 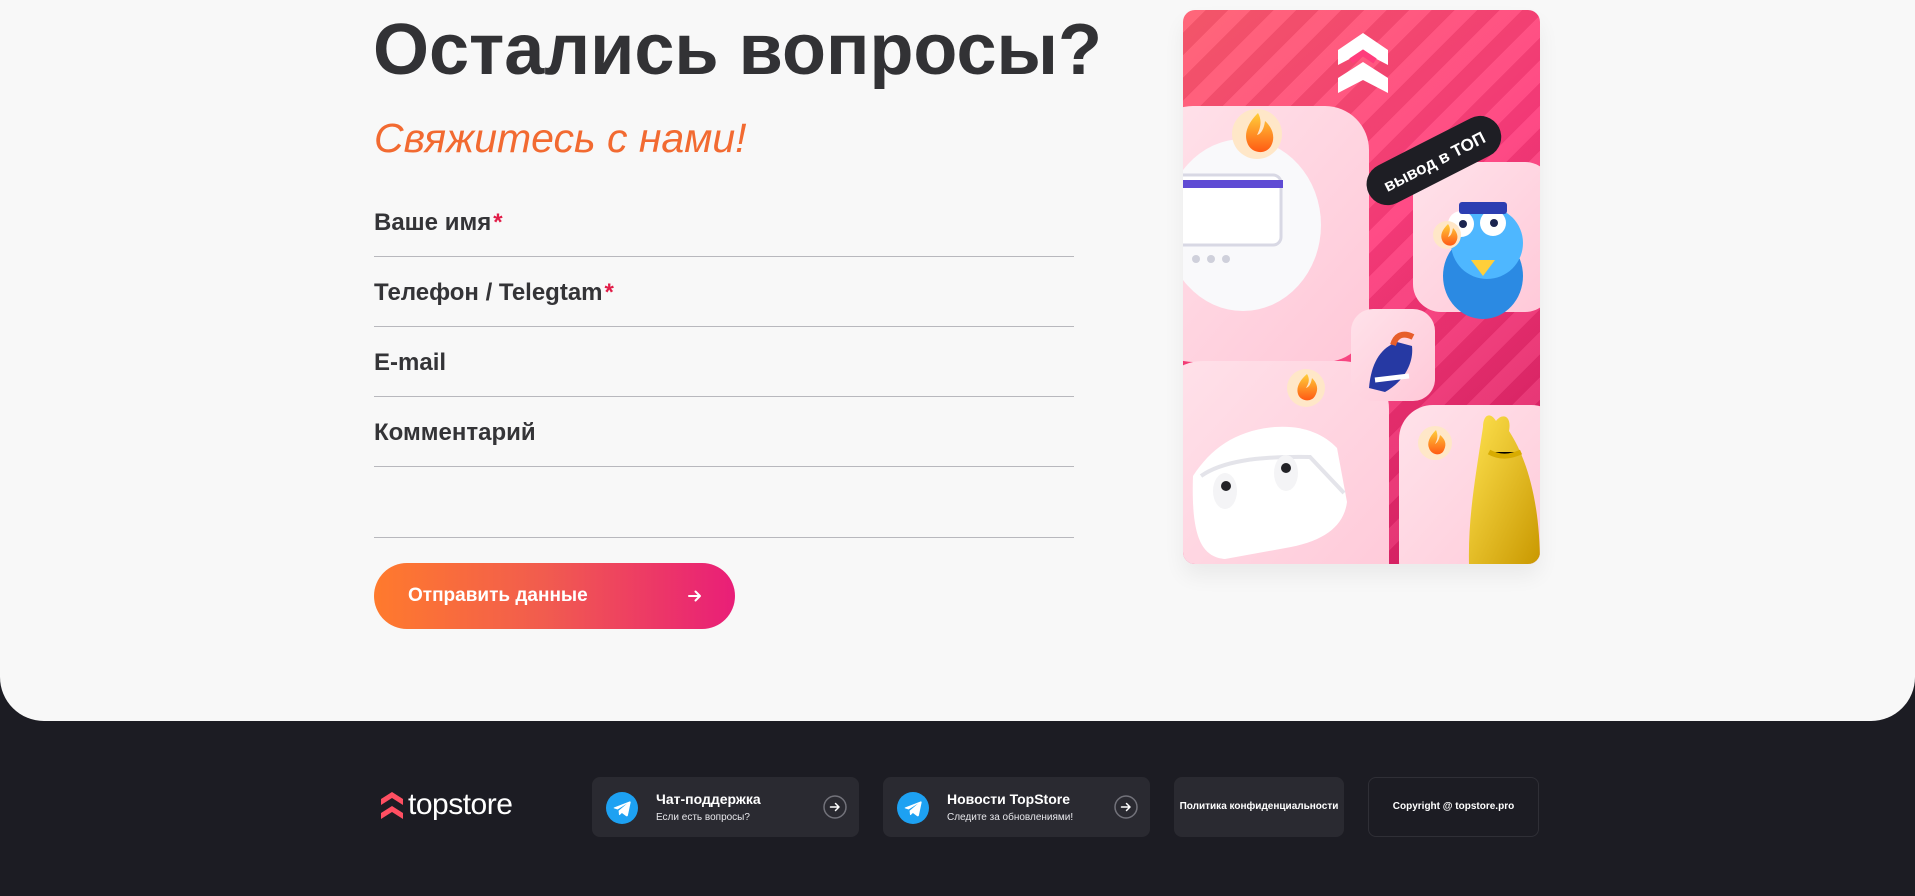 I want to click on chat-support-link: Чат-поддержка Если есть вопросы?, so click(x=725, y=807).